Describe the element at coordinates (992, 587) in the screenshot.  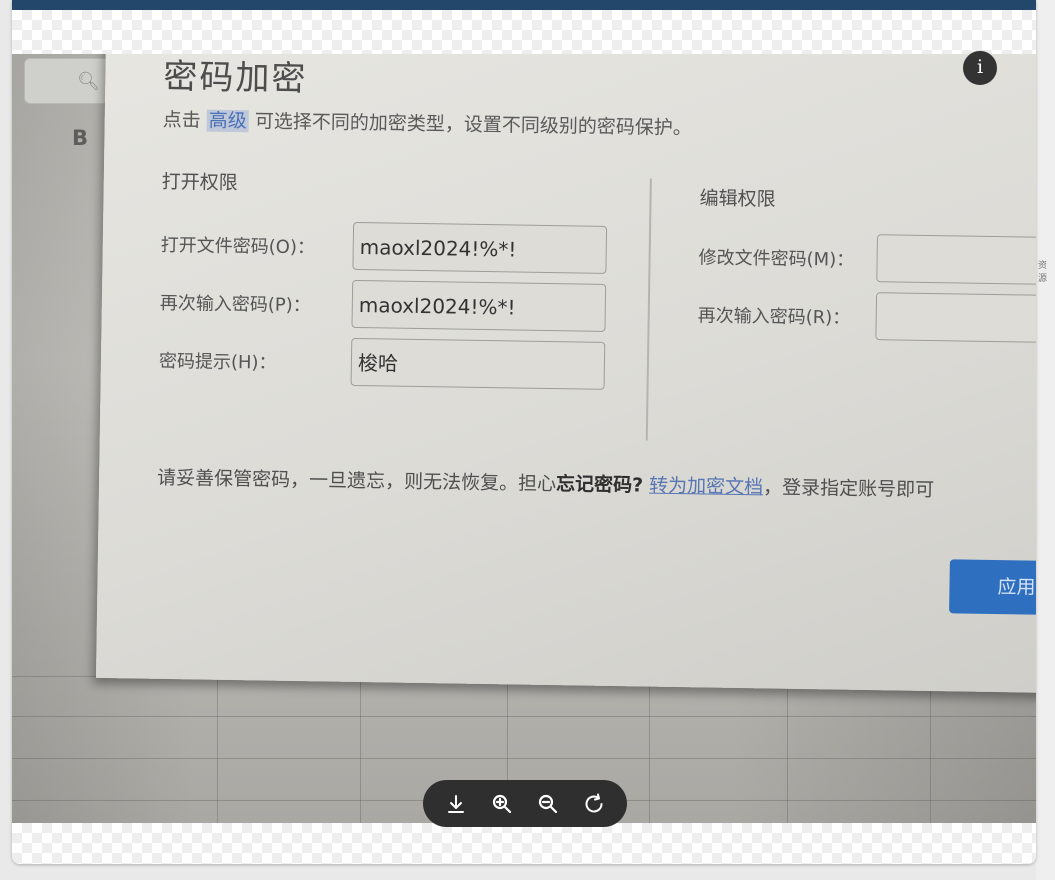
I see `apply-button: 应用` at that location.